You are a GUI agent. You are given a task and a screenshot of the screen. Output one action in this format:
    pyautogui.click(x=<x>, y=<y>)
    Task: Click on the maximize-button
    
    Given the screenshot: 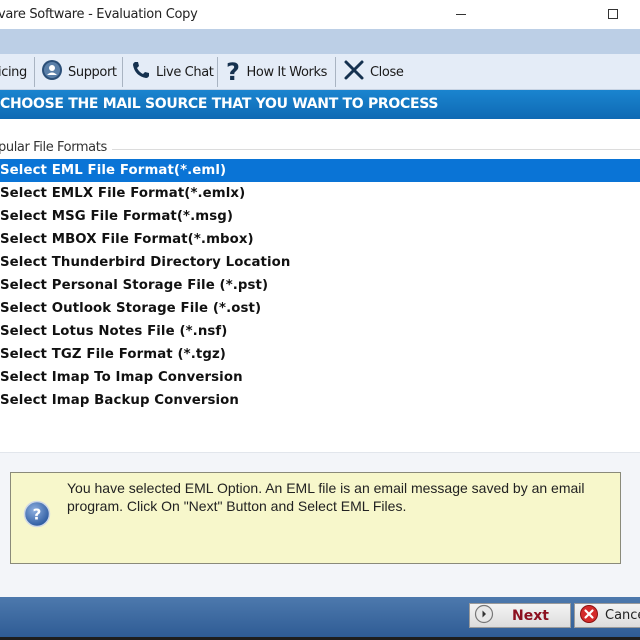 What is the action you would take?
    pyautogui.click(x=613, y=14)
    